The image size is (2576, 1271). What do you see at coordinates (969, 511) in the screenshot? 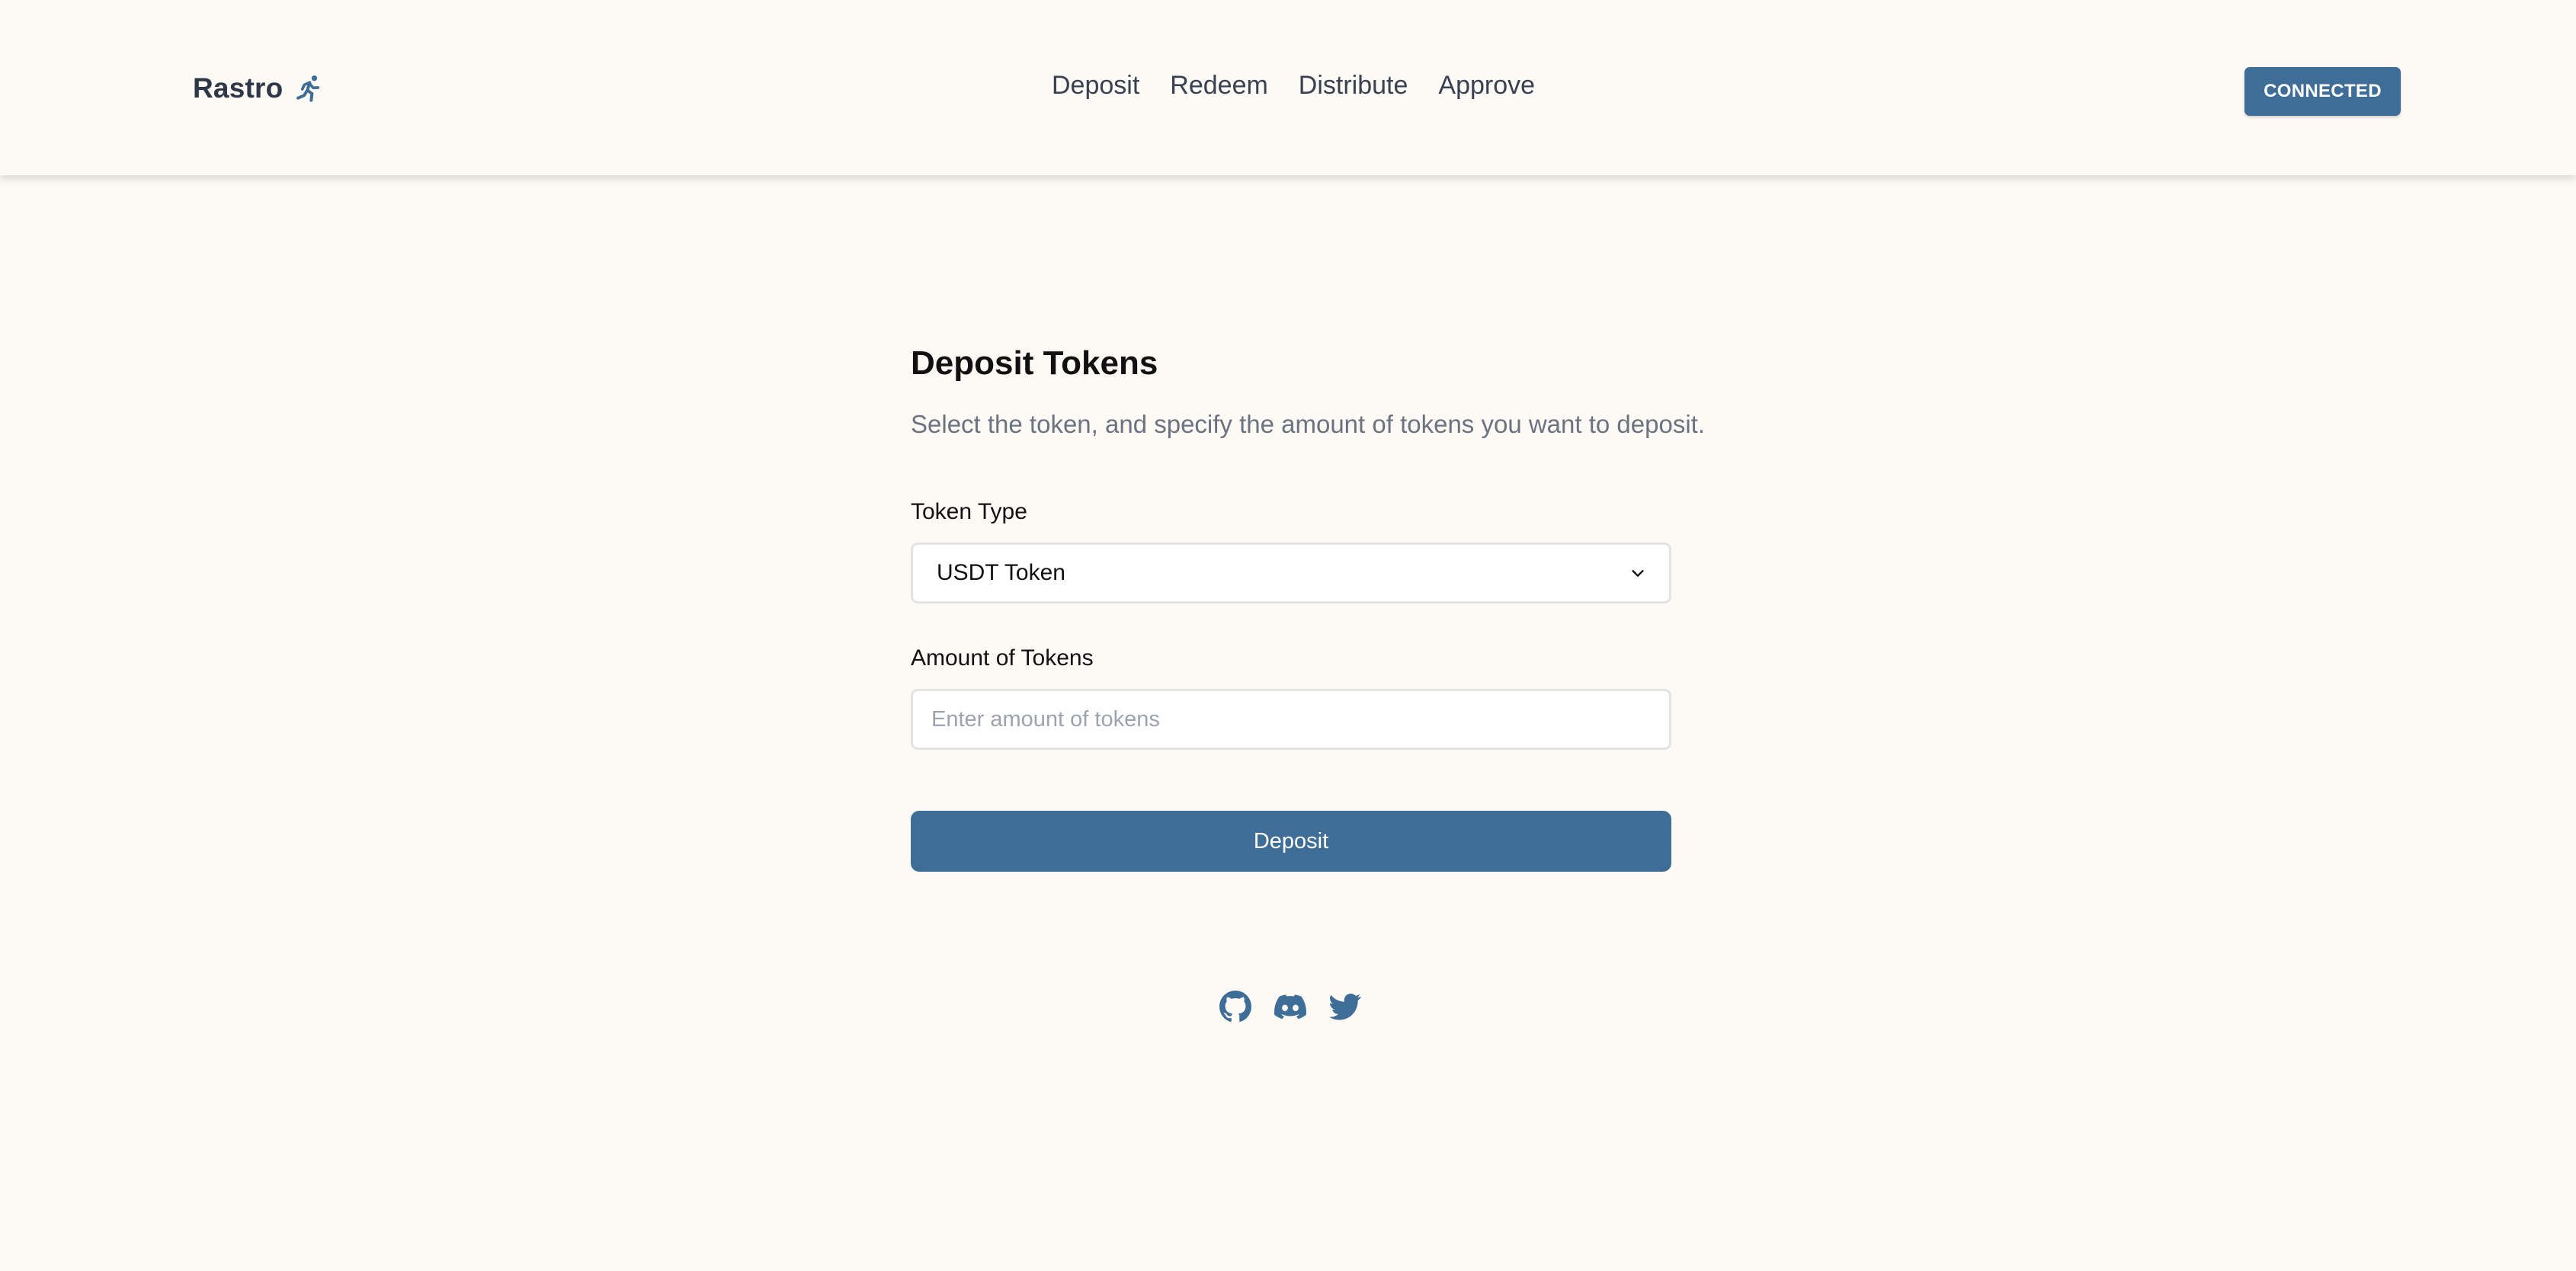
I see `token-type-label: Token Type` at bounding box center [969, 511].